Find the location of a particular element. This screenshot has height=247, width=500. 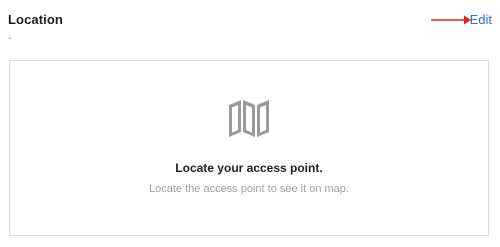

map-icon is located at coordinates (249, 118).